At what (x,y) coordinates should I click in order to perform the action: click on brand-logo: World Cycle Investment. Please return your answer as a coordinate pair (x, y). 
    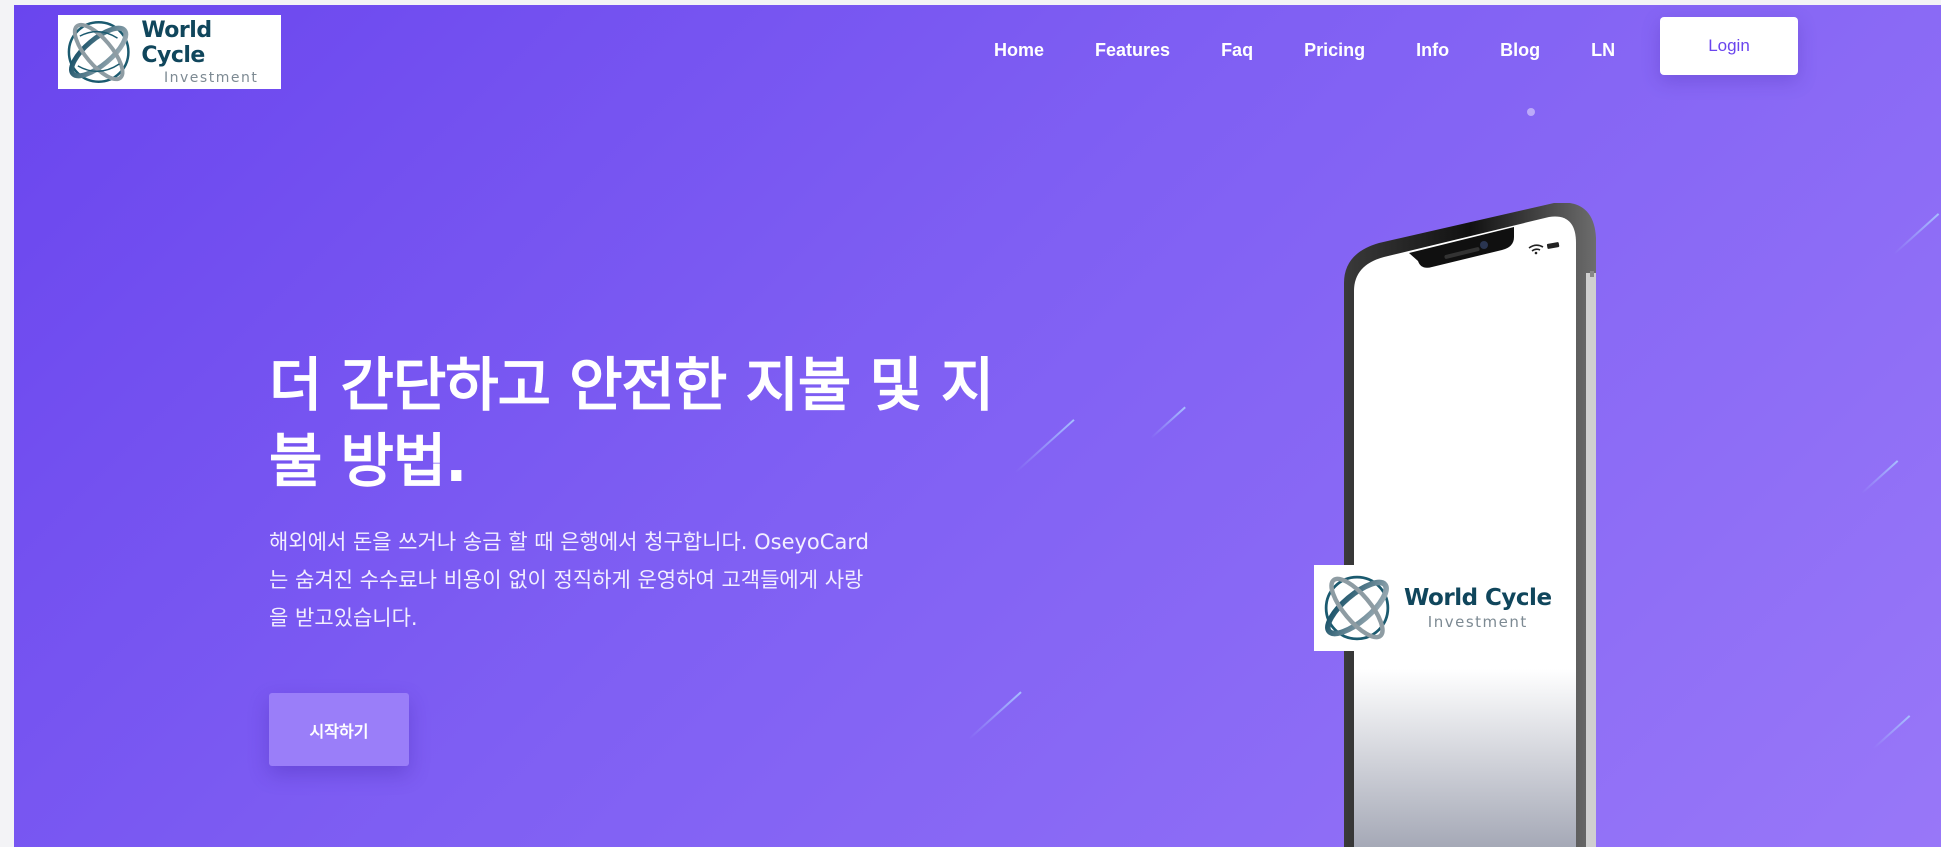
    Looking at the image, I should click on (169, 52).